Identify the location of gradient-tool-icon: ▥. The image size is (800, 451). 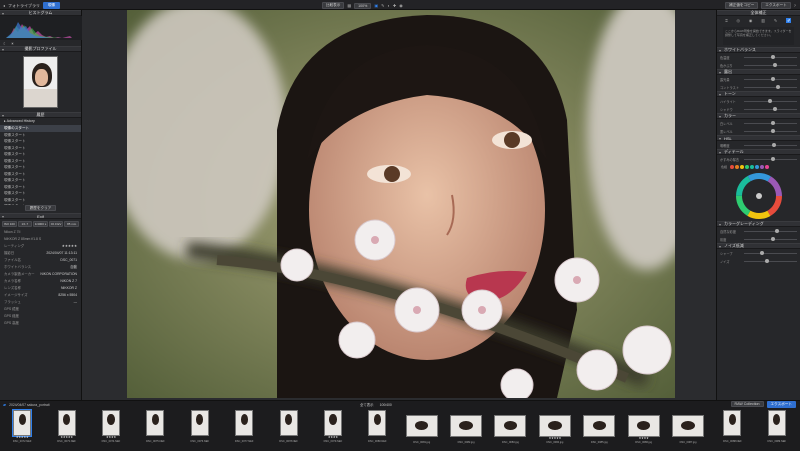
(763, 20).